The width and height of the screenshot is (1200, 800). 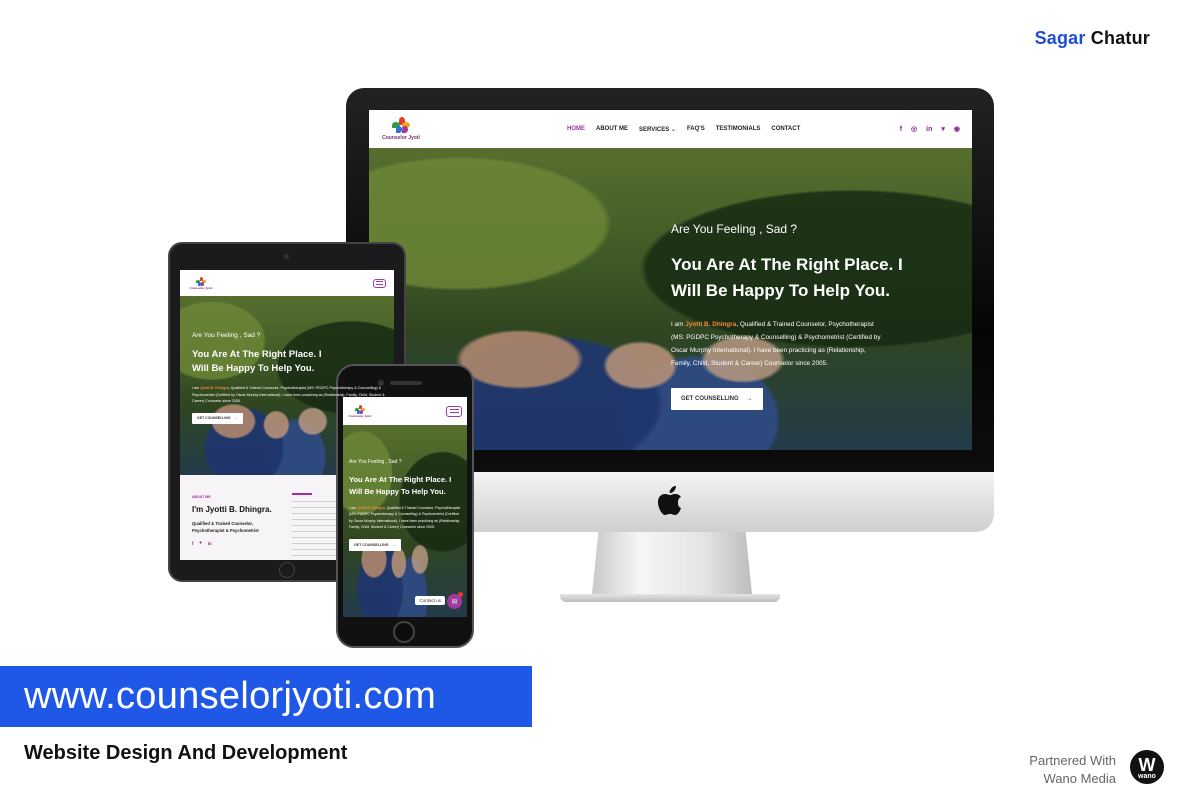 I want to click on imac-foot, so click(x=670, y=598).